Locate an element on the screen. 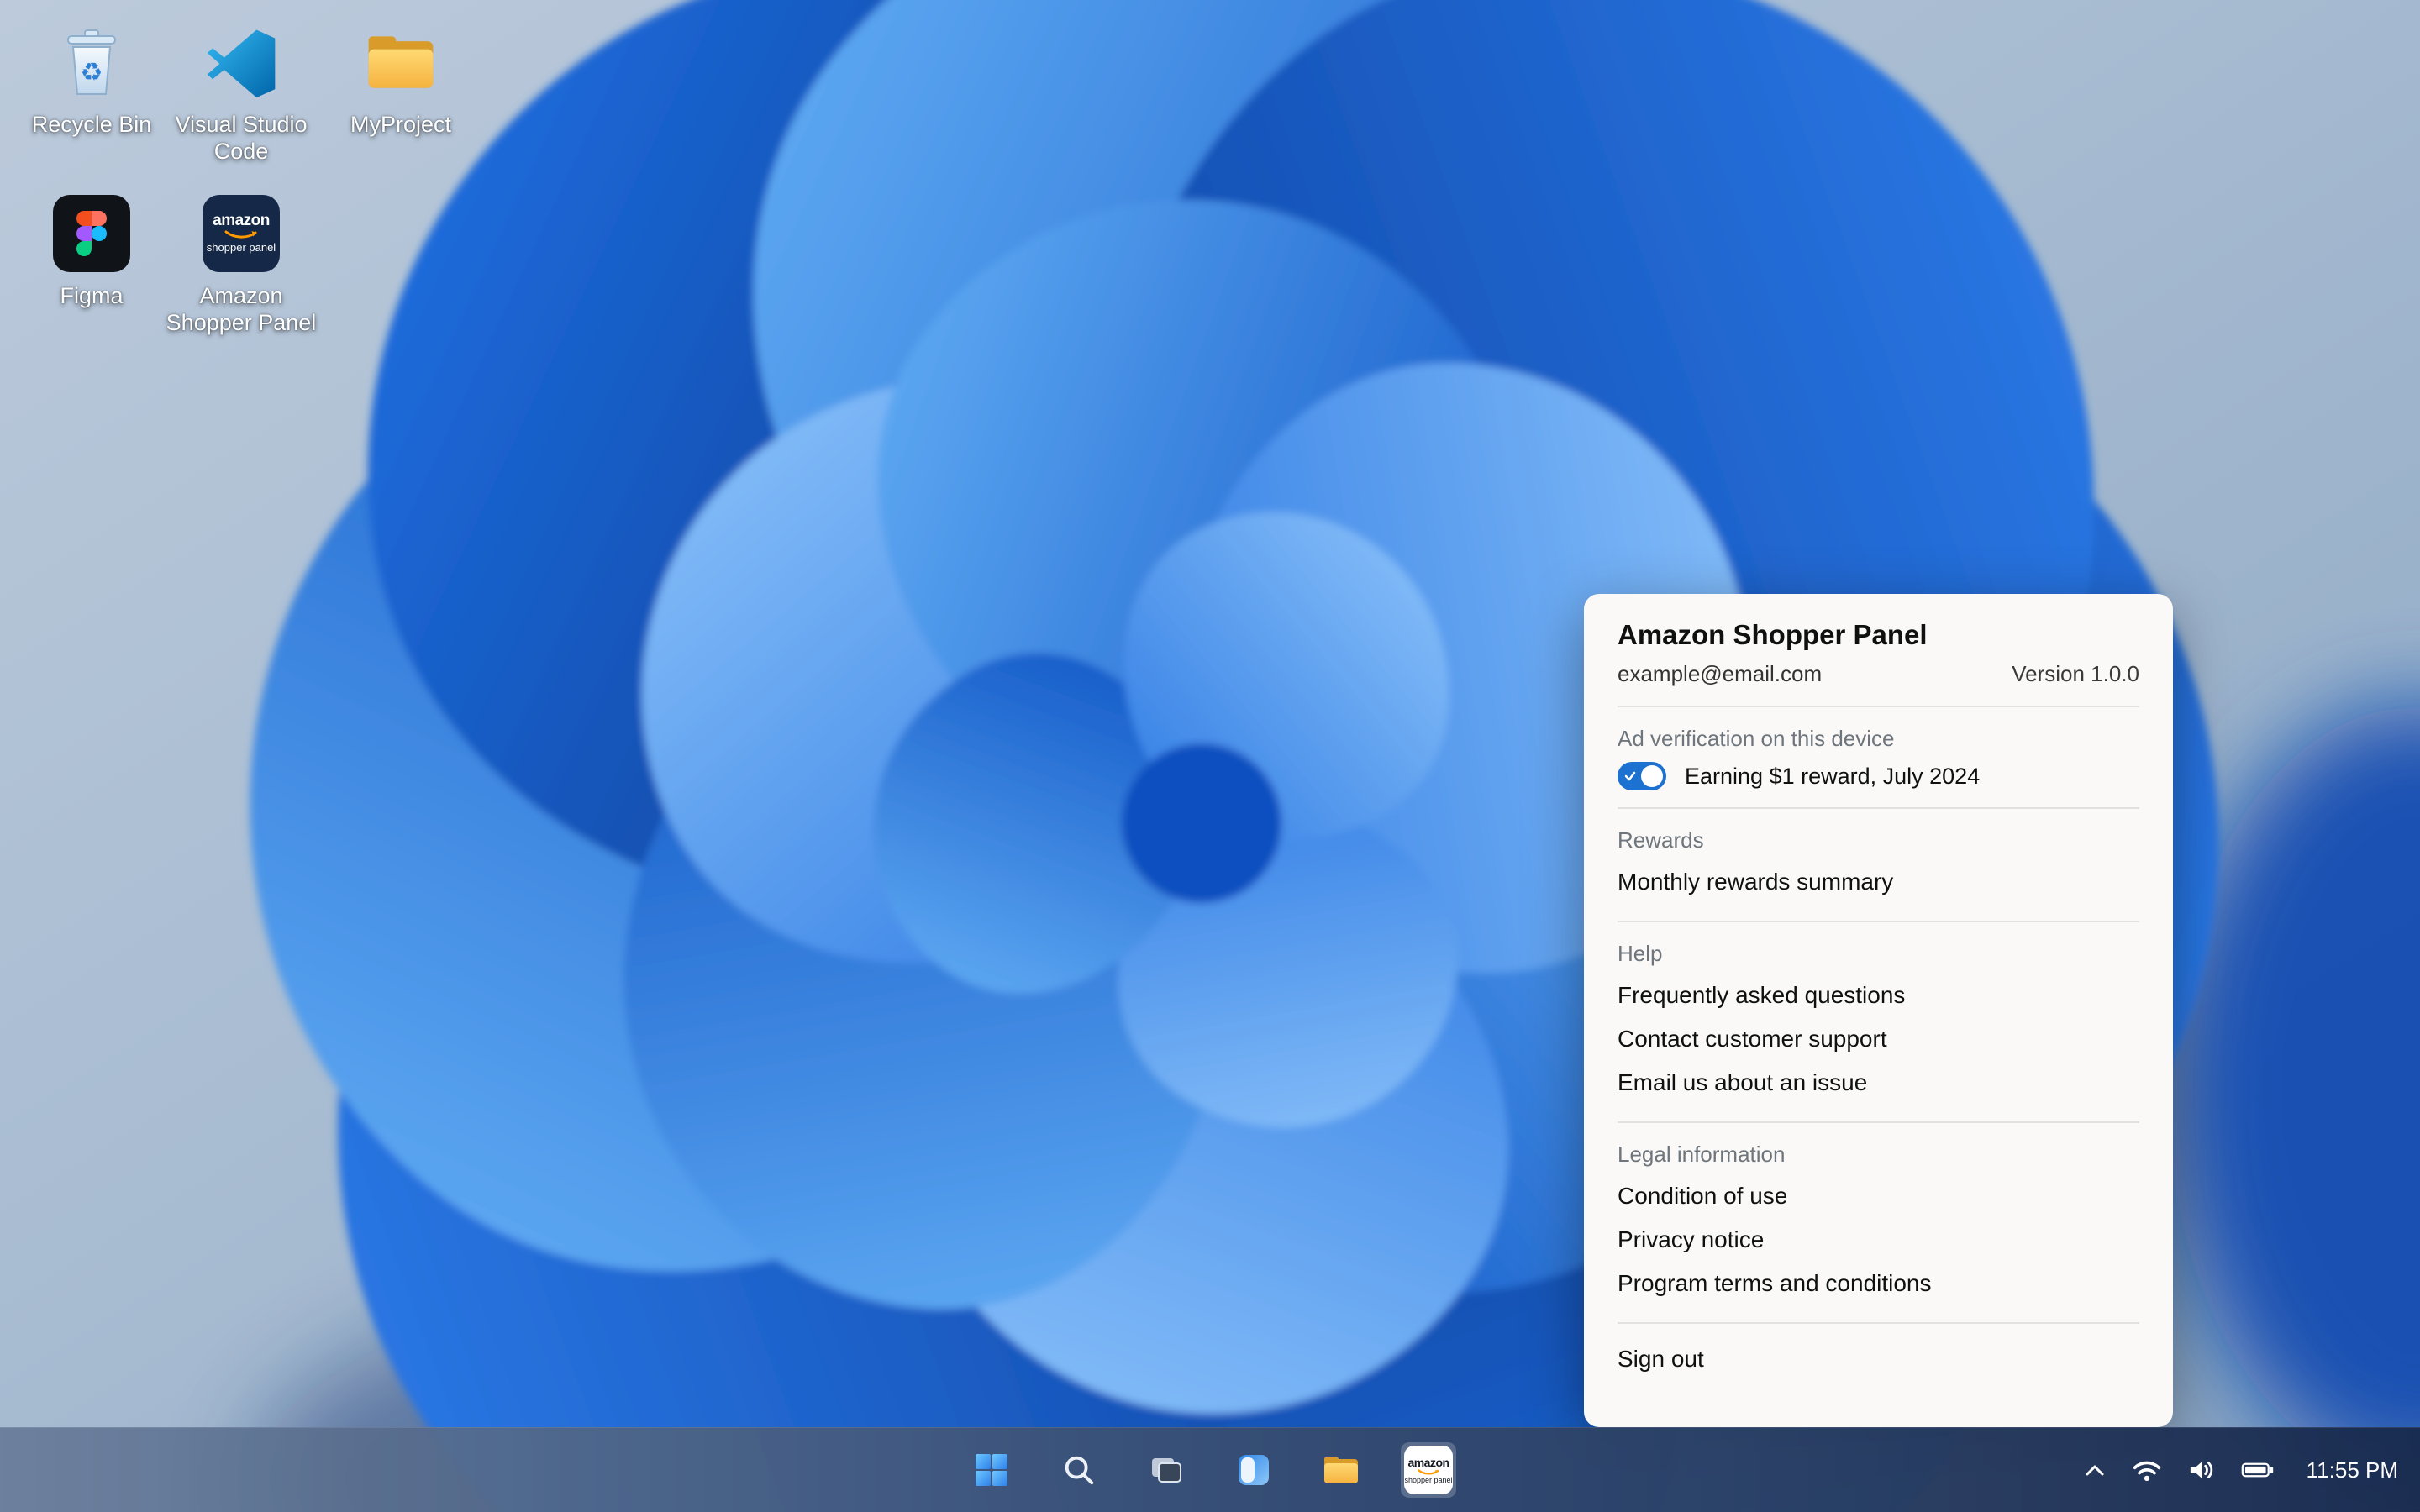 Image resolution: width=2420 pixels, height=1512 pixels. toggle-knob is located at coordinates (1652, 776).